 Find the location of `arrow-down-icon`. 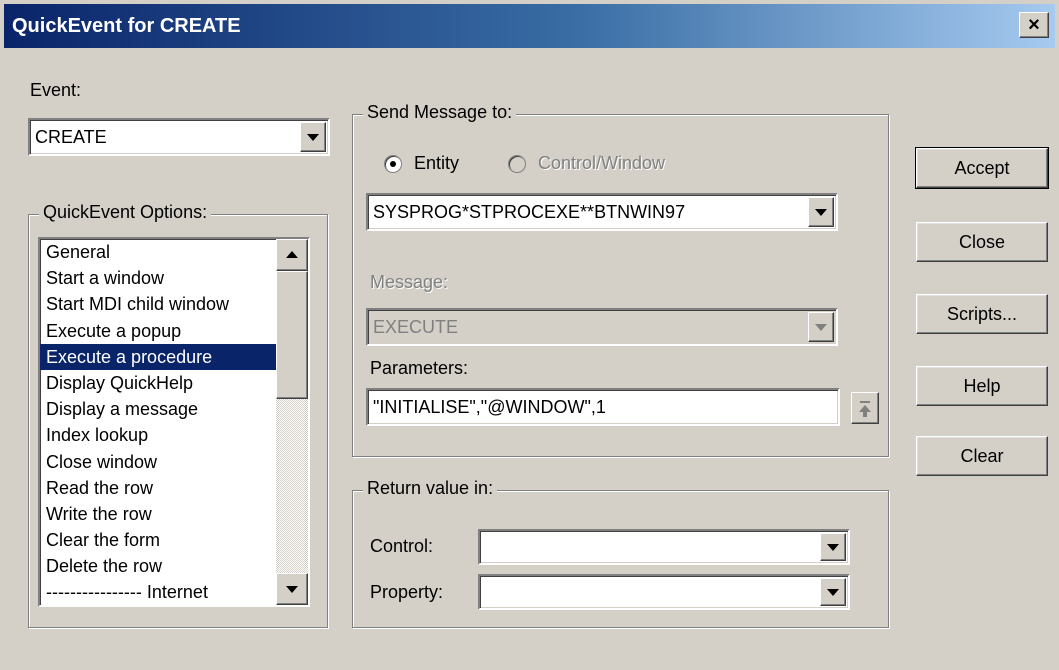

arrow-down-icon is located at coordinates (292, 589).